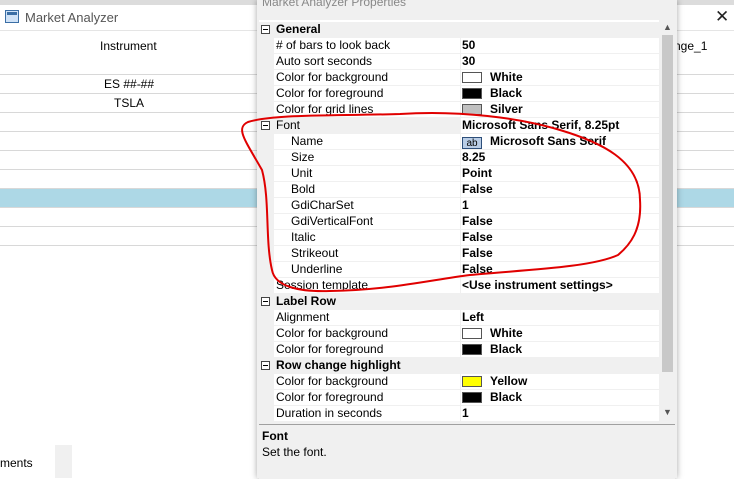 This screenshot has height=479, width=734. I want to click on dialog-title: Market Analyzer Properties, so click(334, 4).